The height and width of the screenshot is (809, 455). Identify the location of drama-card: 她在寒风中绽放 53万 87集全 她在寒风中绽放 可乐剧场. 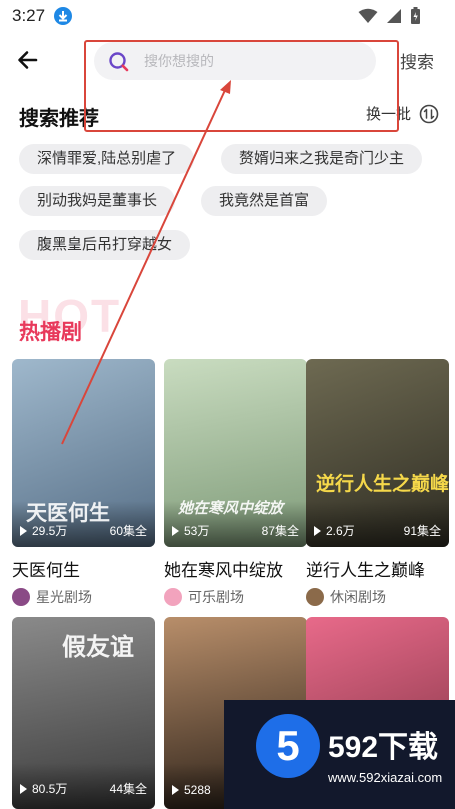
(235, 483).